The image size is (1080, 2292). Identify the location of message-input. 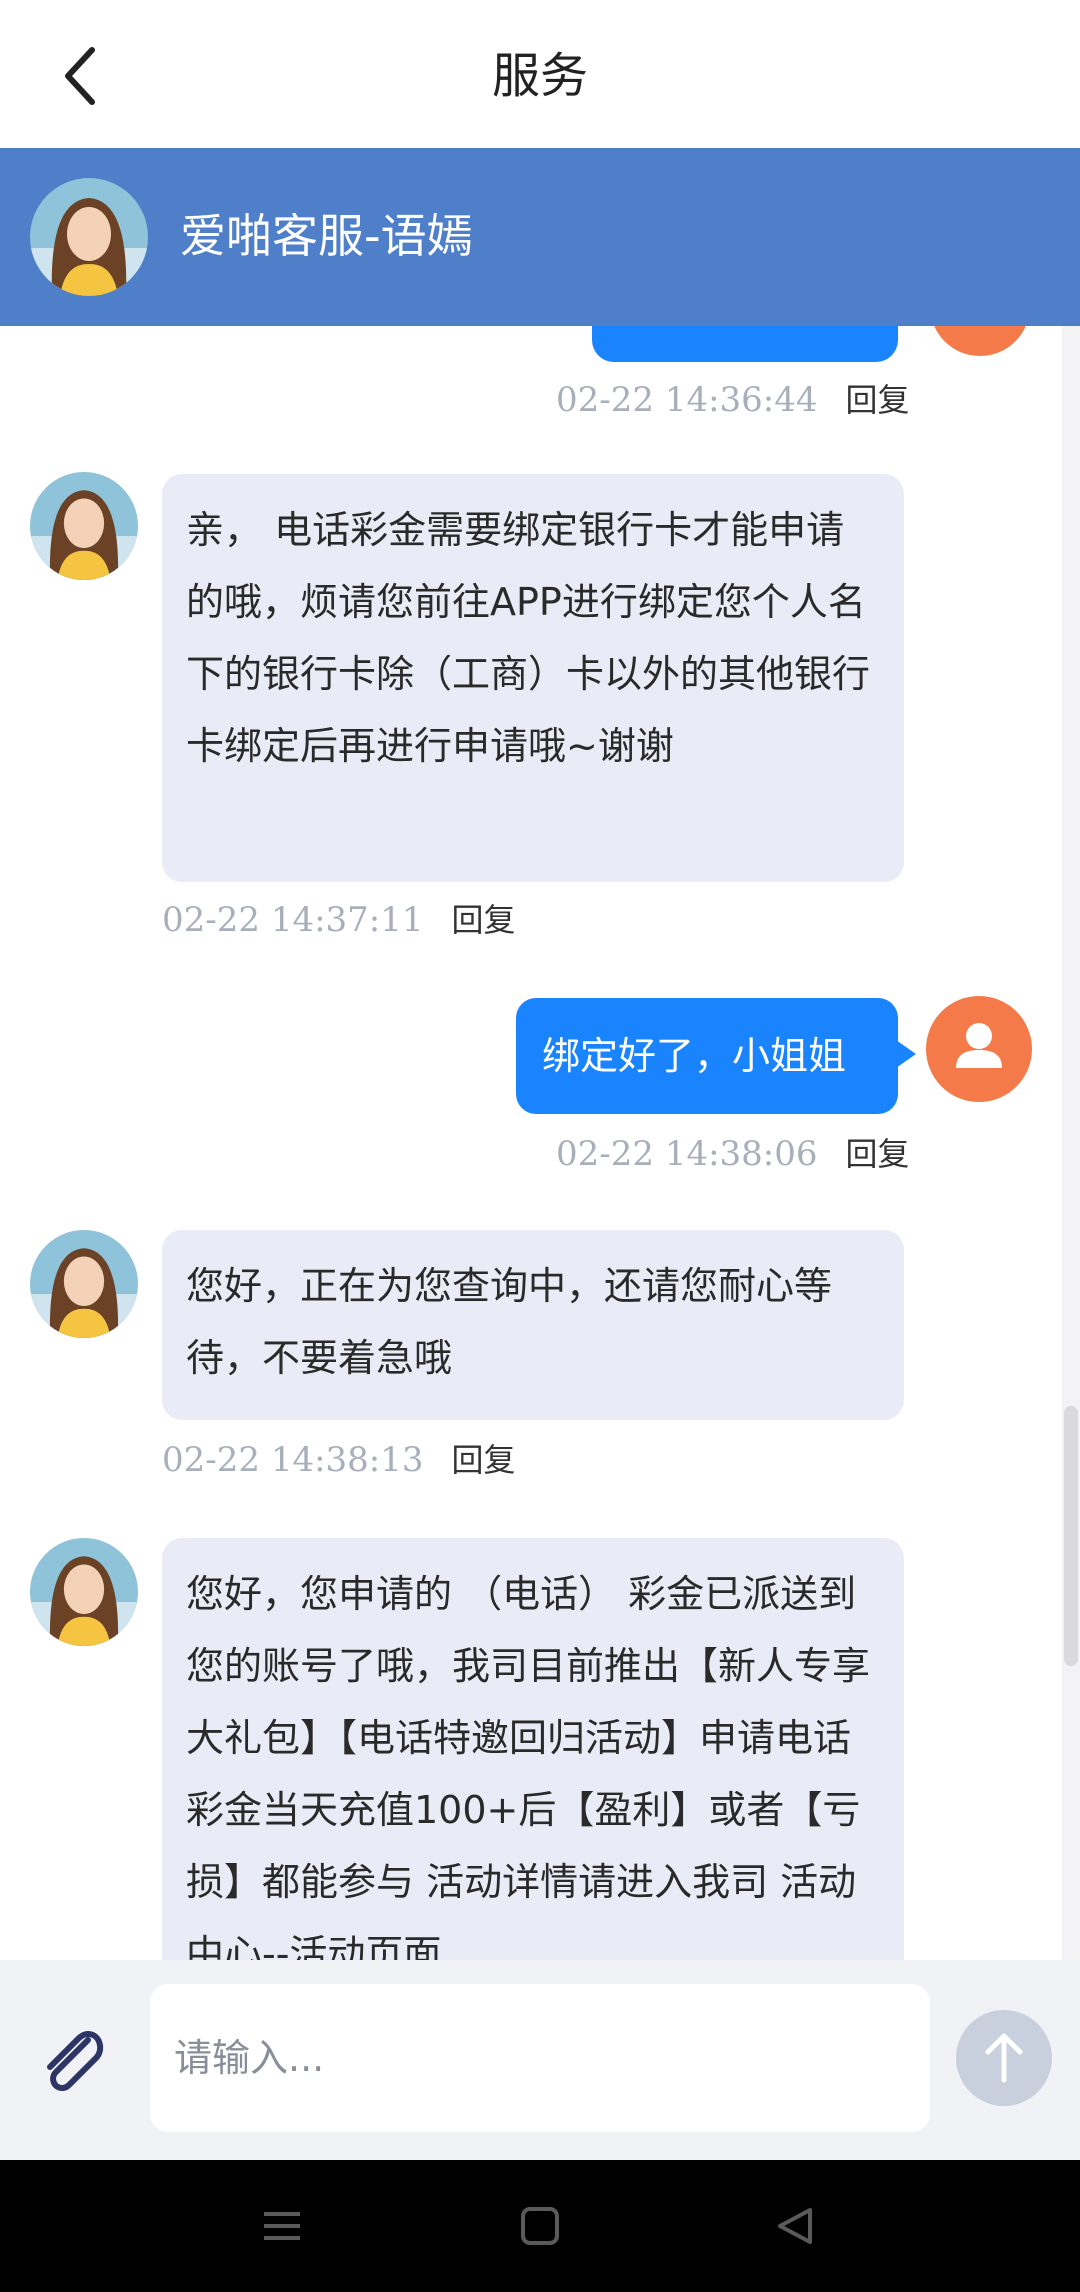
(540, 2058).